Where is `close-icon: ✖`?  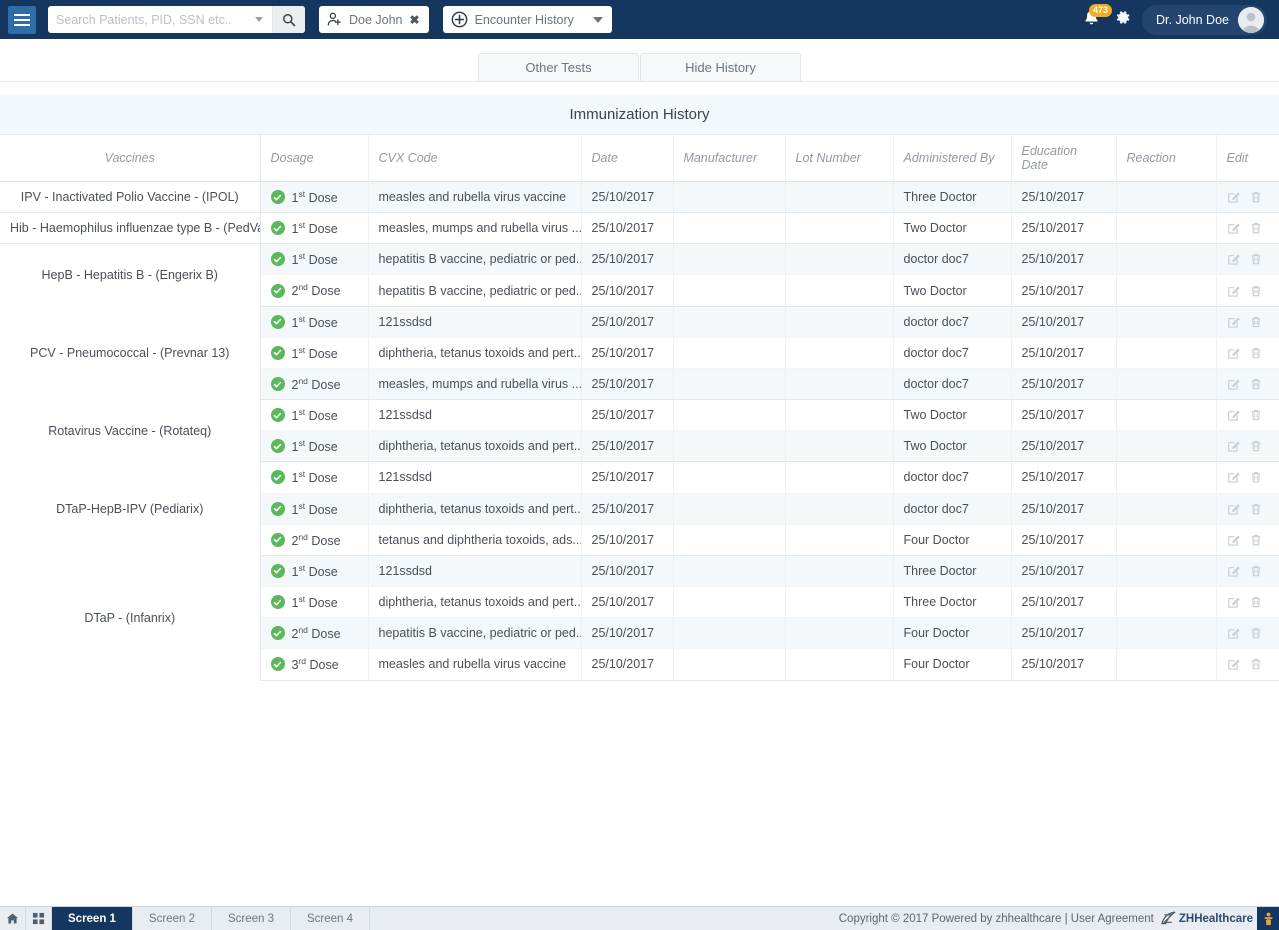 close-icon: ✖ is located at coordinates (415, 20).